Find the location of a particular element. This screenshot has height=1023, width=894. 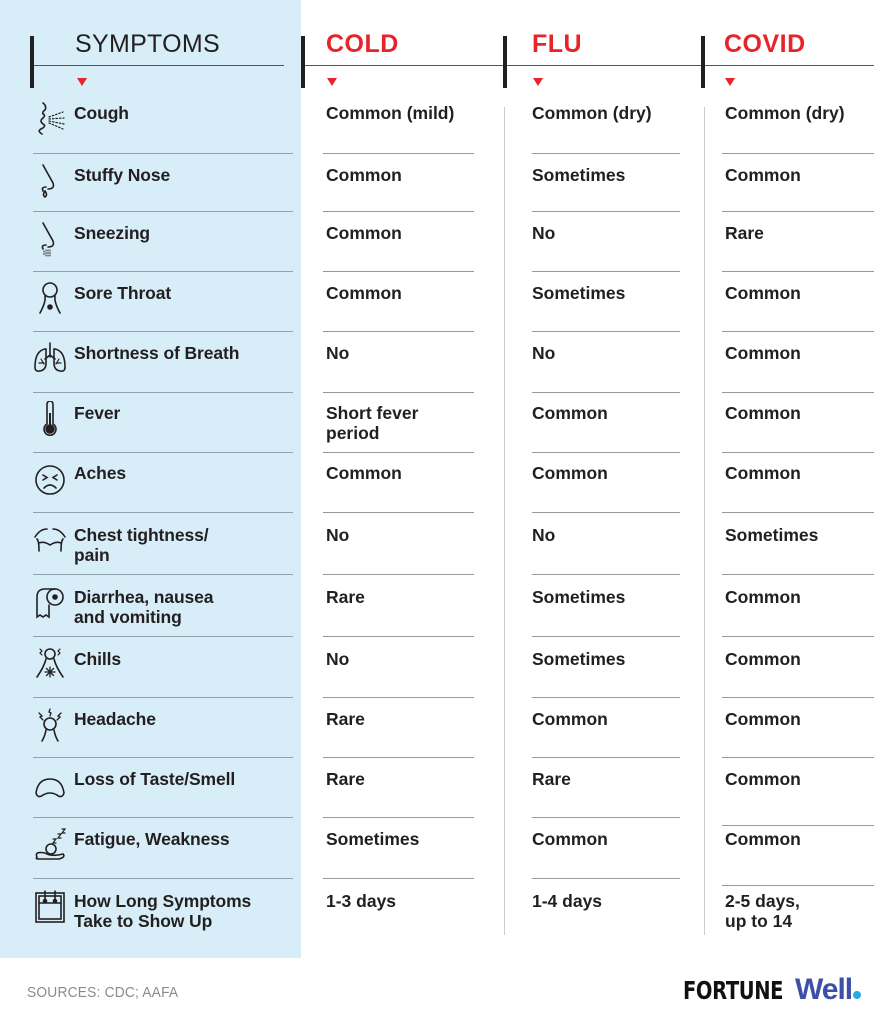

chills-icon is located at coordinates (50, 667).